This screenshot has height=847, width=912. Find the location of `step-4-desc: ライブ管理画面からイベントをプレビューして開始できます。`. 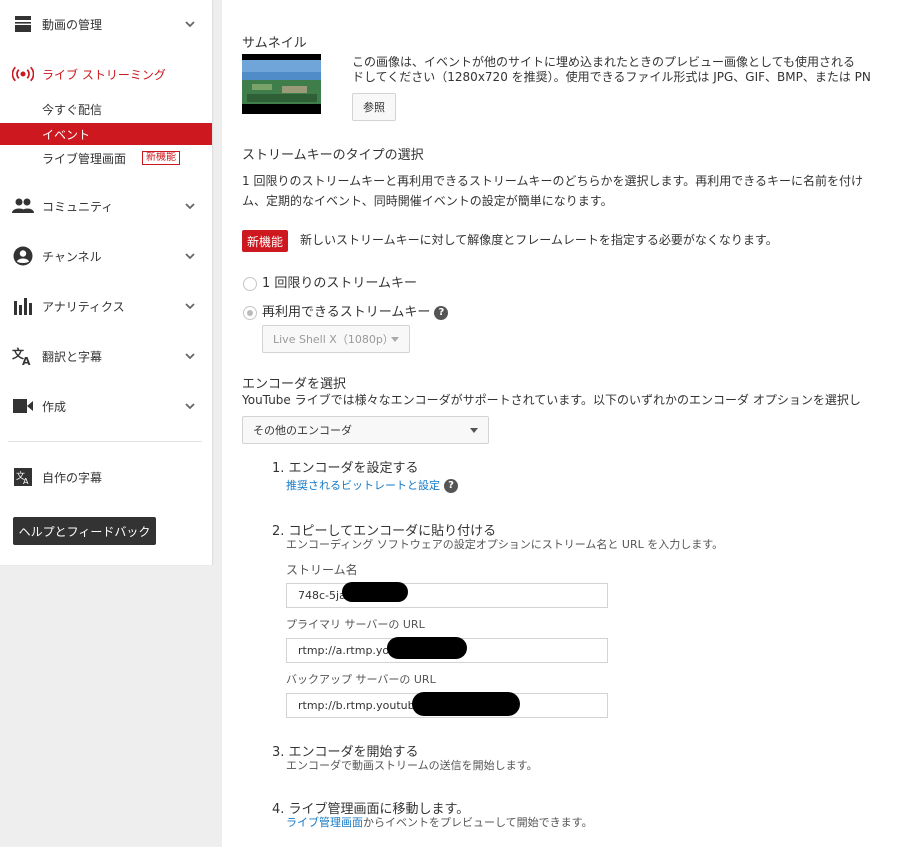

step-4-desc: ライブ管理画面からイベントをプレビューして開始できます。 is located at coordinates (439, 822).